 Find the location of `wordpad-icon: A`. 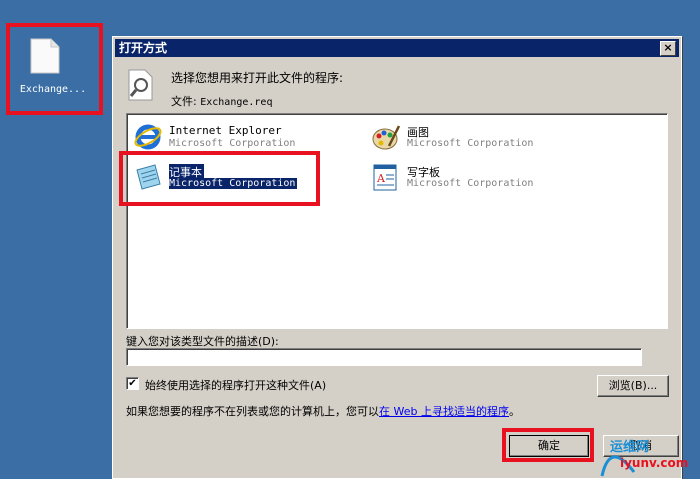

wordpad-icon: A is located at coordinates (385, 177).